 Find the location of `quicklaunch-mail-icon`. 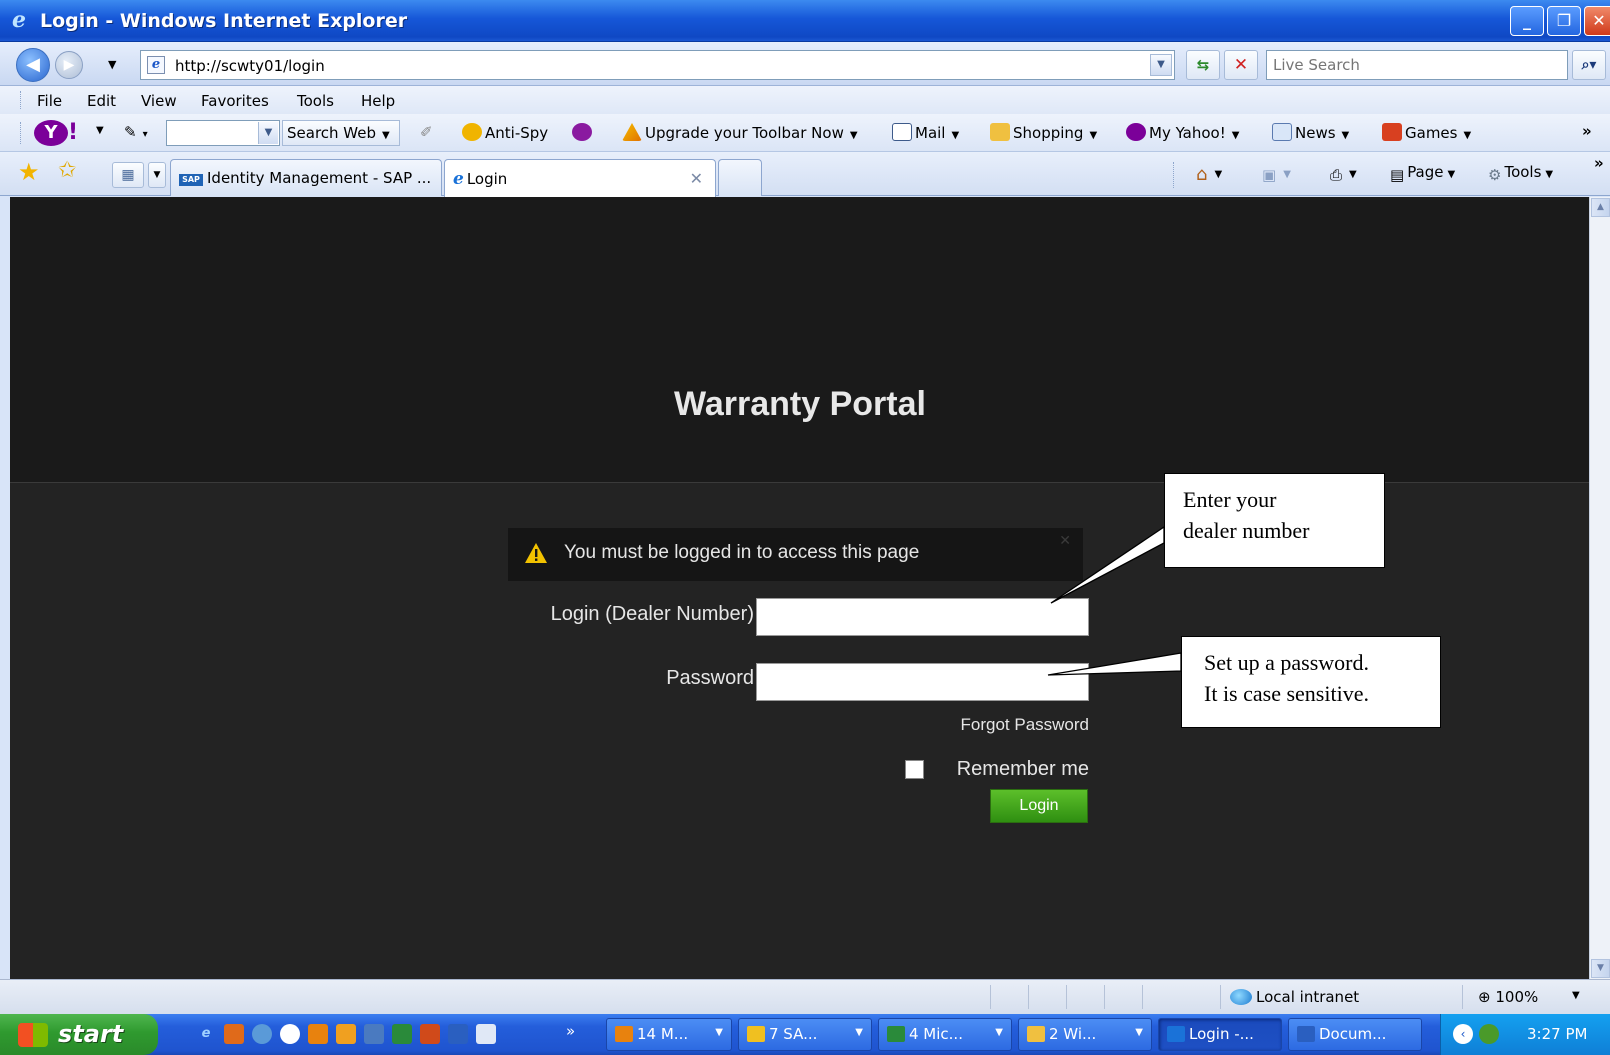

quicklaunch-mail-icon is located at coordinates (486, 1034).